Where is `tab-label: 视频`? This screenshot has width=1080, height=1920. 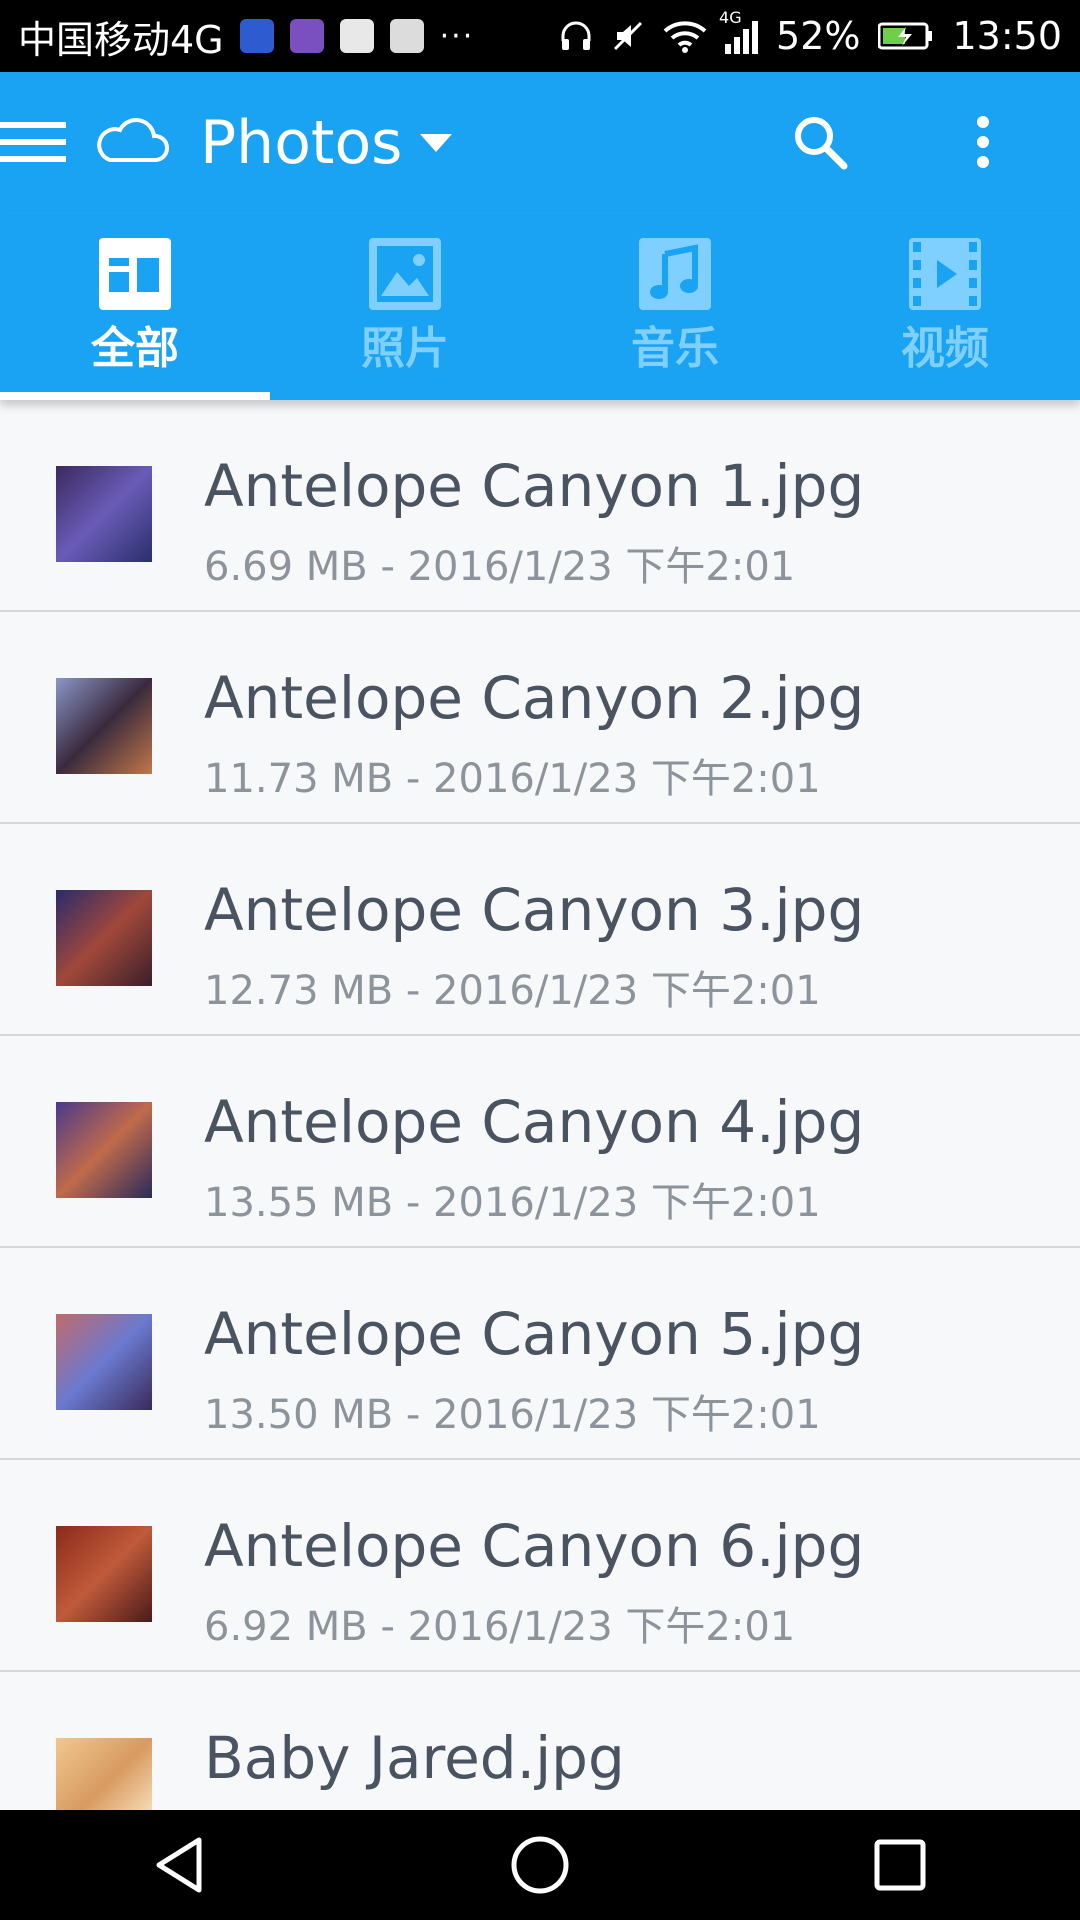
tab-label: 视频 is located at coordinates (945, 348).